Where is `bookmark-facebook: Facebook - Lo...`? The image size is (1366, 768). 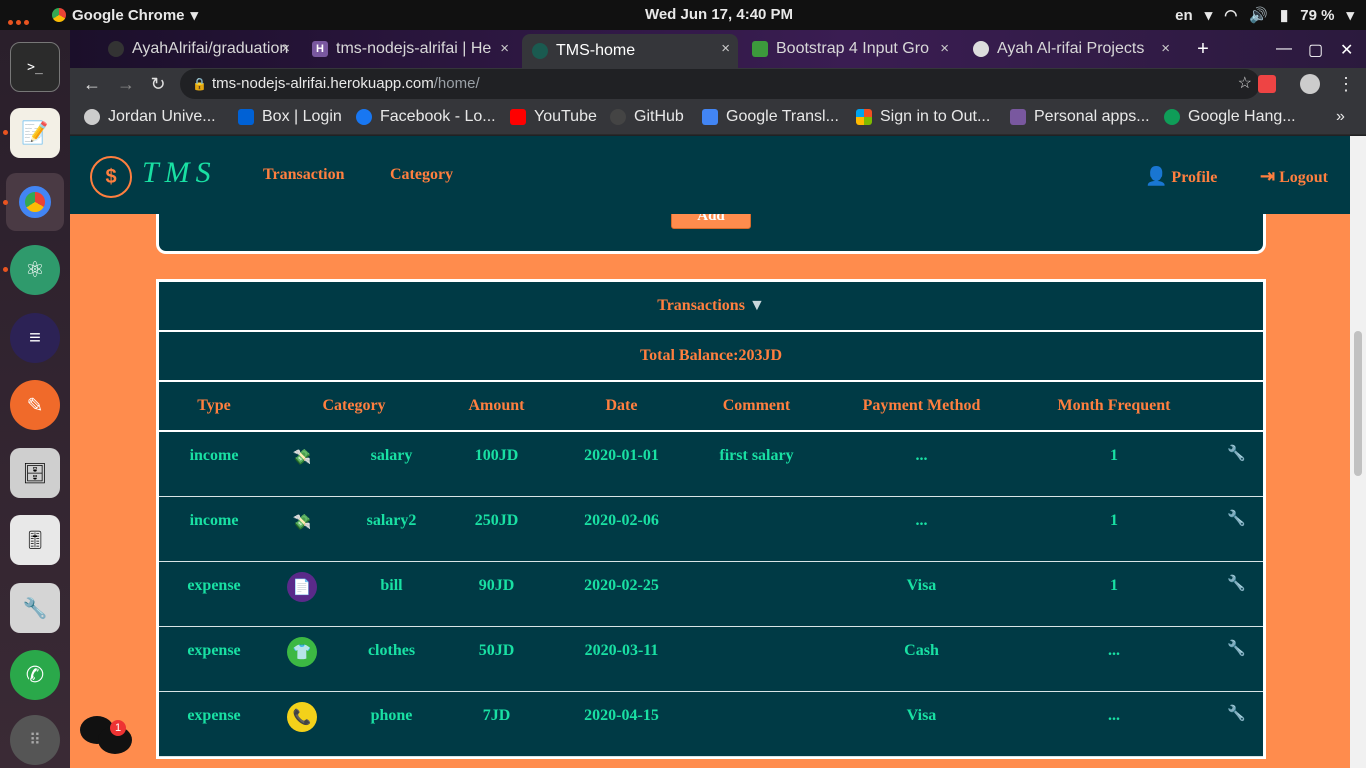
bookmark-facebook: Facebook - Lo... is located at coordinates (426, 117).